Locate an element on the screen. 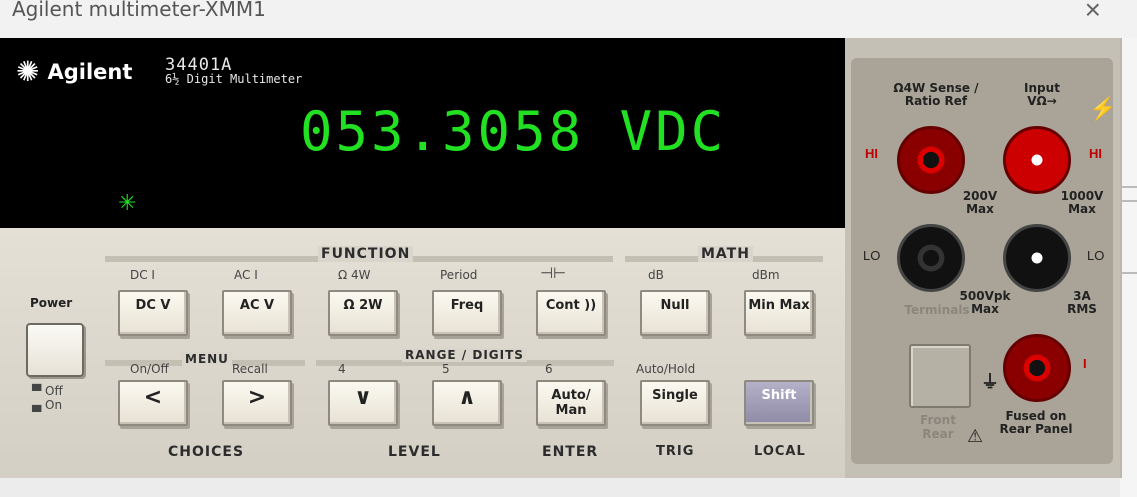  single-button: Single is located at coordinates (675, 403).